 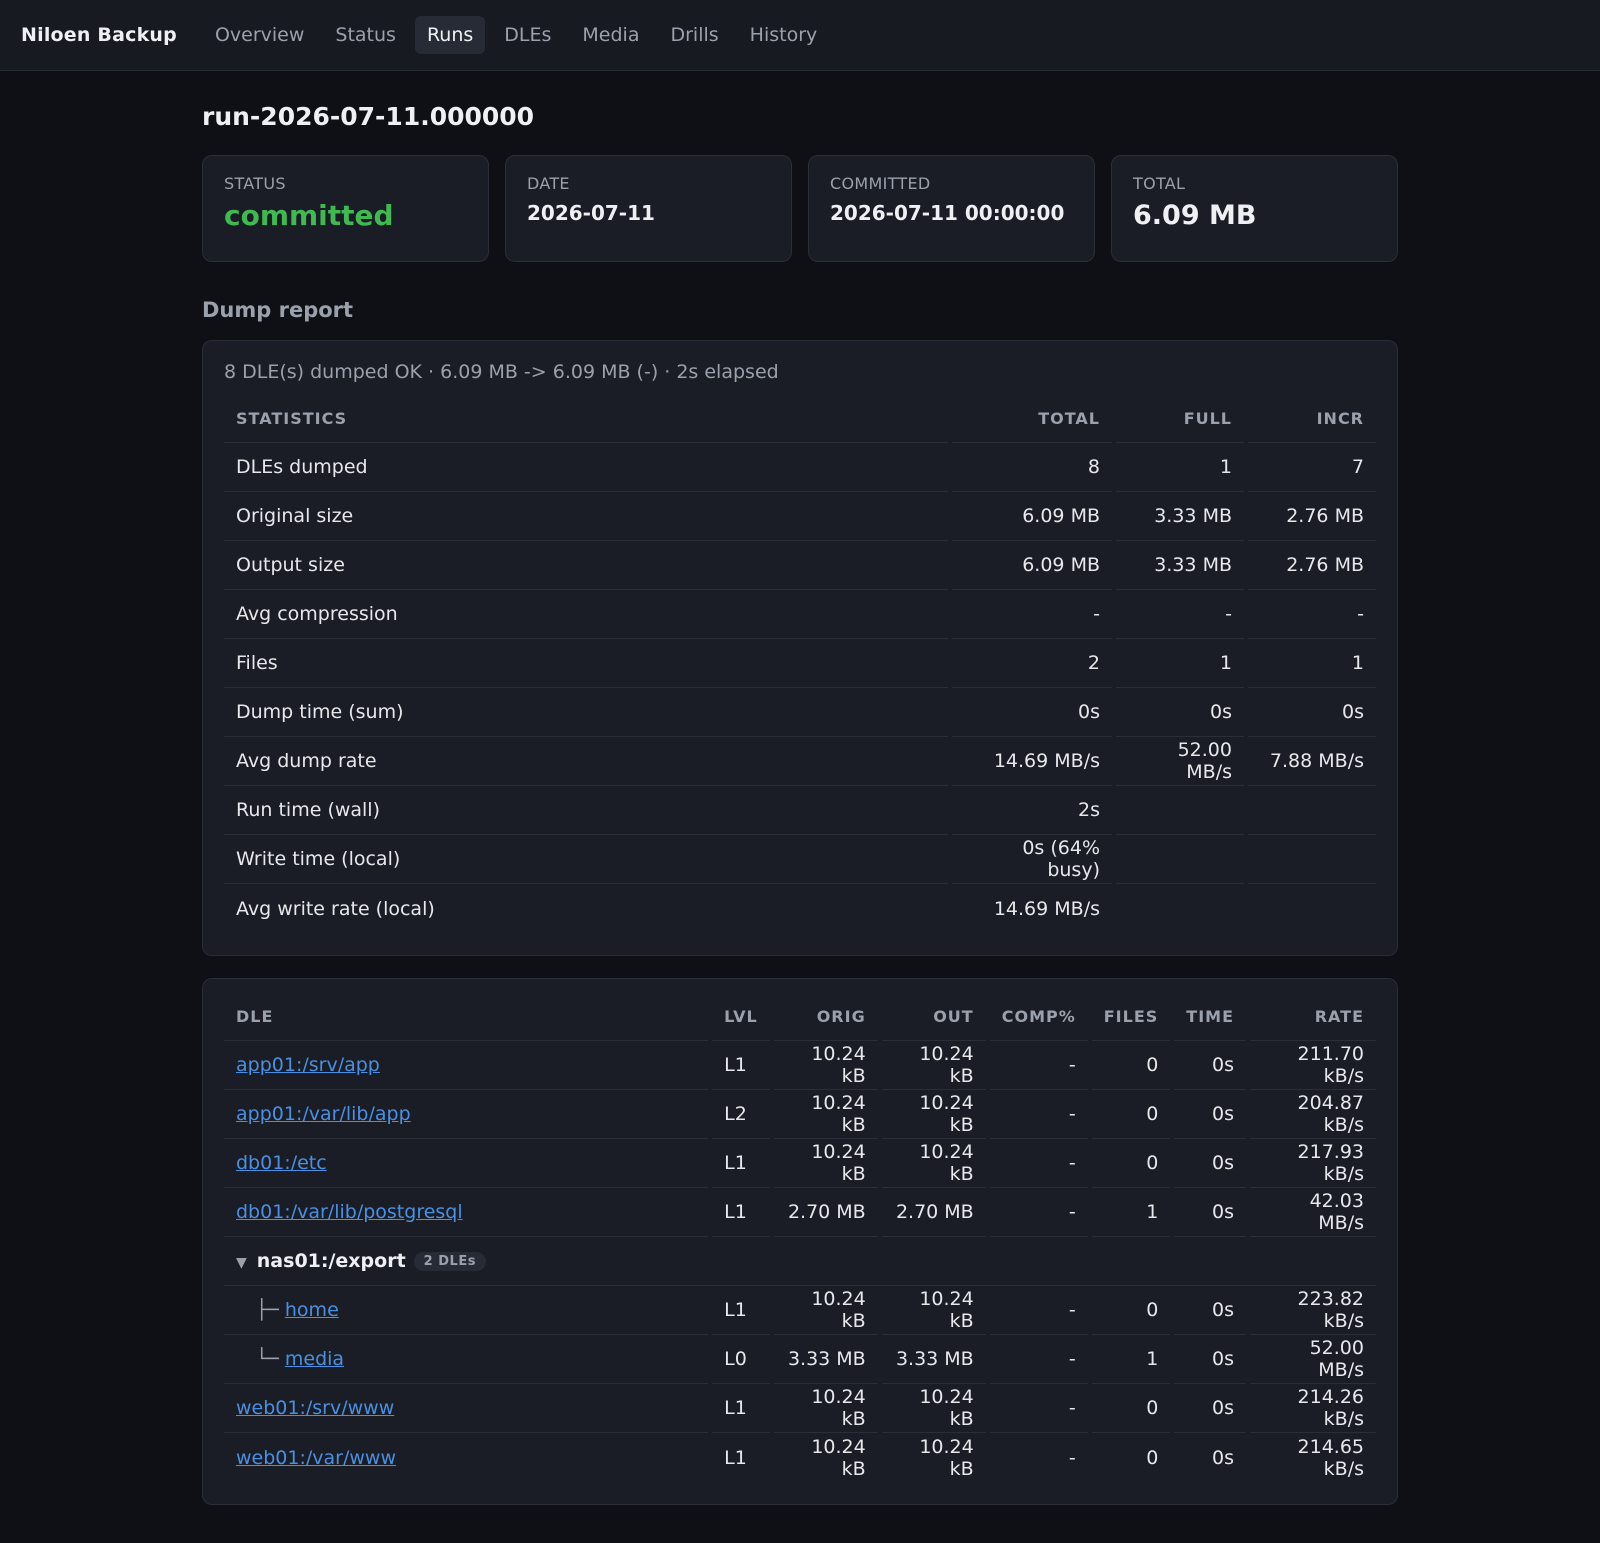 I want to click on chevron-down-icon: ▼, so click(x=241, y=1263).